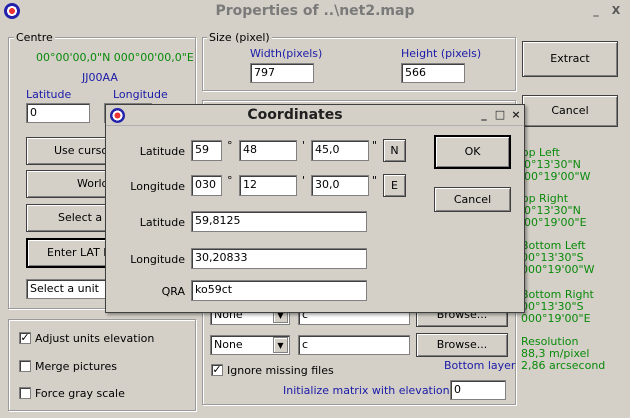 Image resolution: width=630 pixels, height=418 pixels. Describe the element at coordinates (295, 115) in the screenshot. I see `dialog-title: Coordinates` at that location.